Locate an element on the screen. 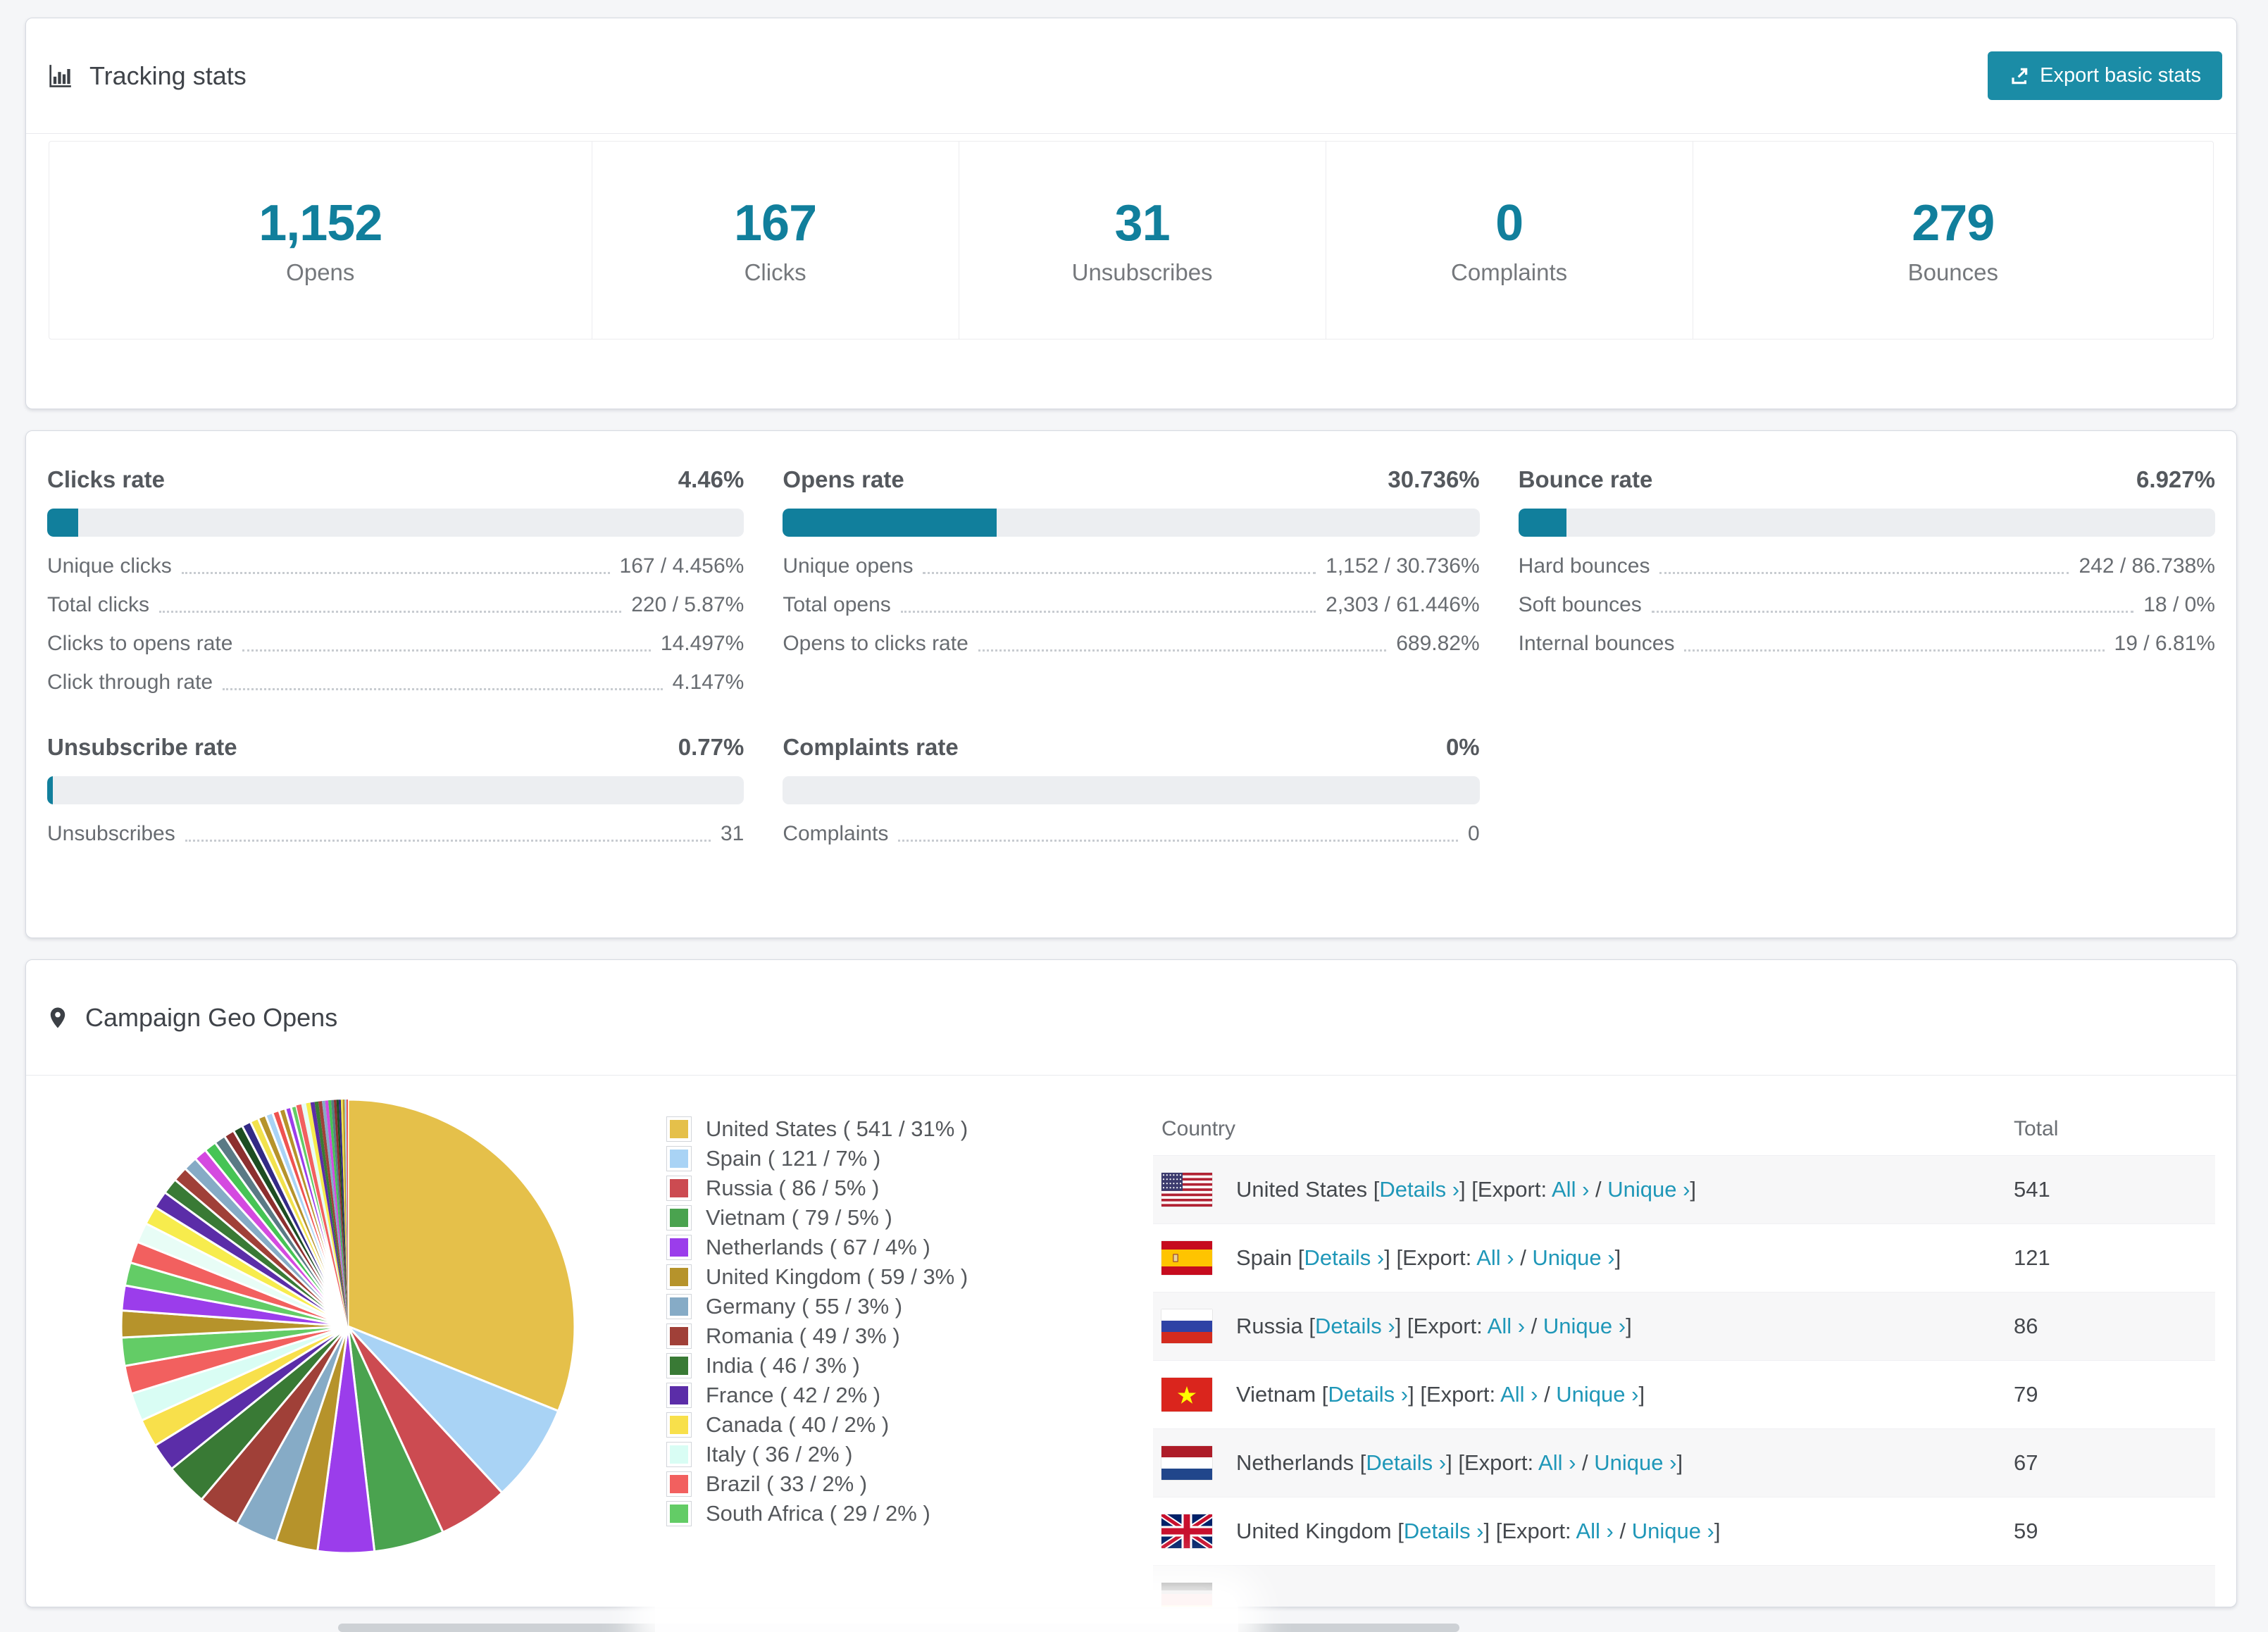 The width and height of the screenshot is (2268, 1632). summary-card: 0 Complaints is located at coordinates (1510, 240).